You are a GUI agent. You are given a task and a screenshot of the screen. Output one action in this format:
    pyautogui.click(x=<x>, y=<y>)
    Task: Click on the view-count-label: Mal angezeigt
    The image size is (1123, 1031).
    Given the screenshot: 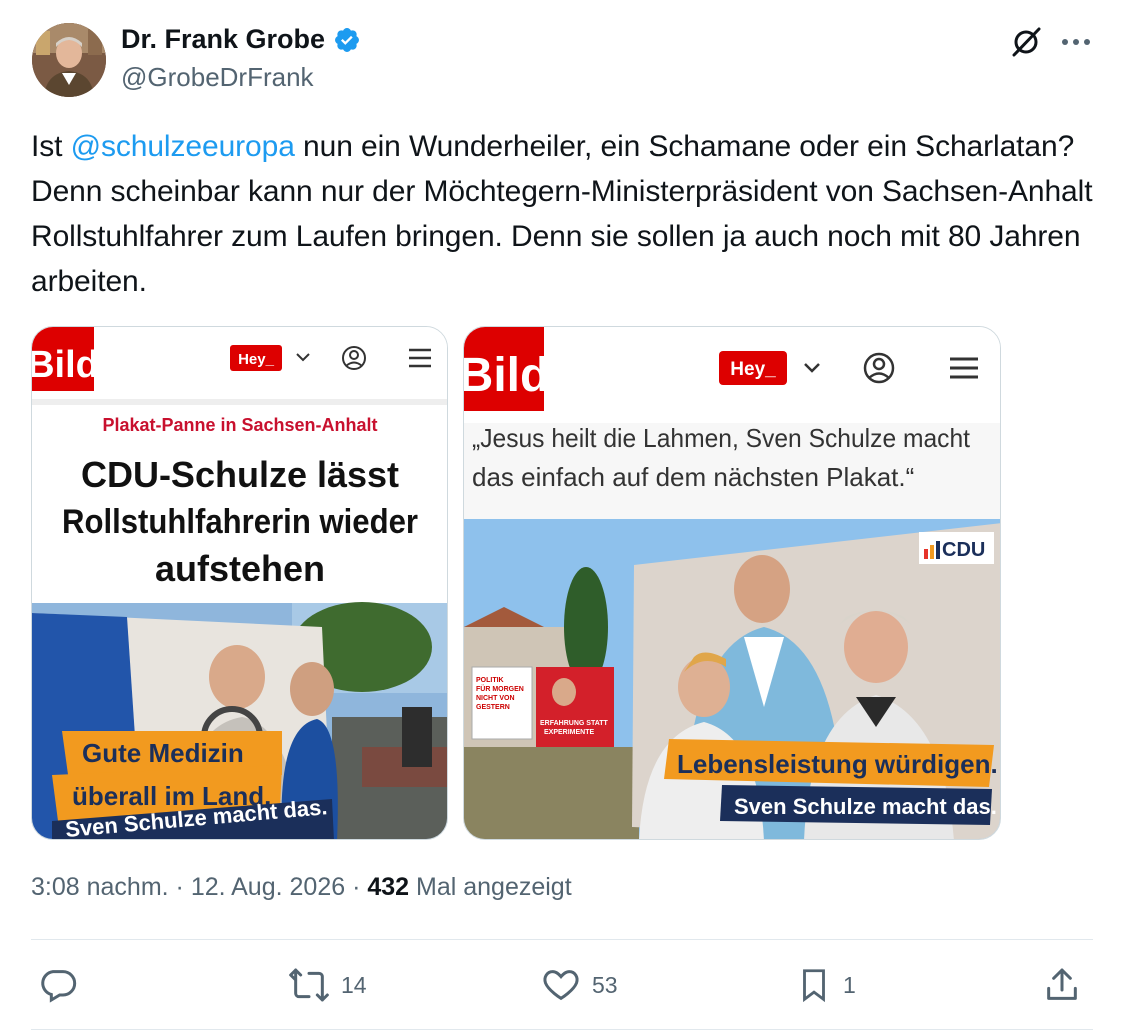 What is the action you would take?
    pyautogui.click(x=490, y=887)
    